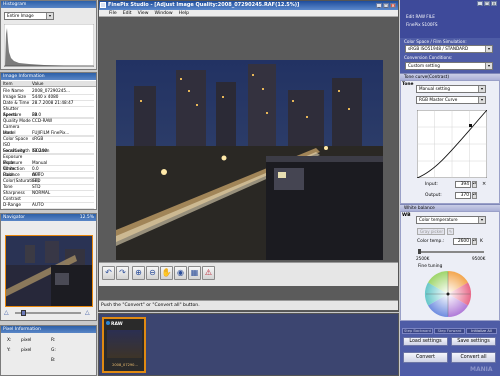  What do you see at coordinates (113, 13) in the screenshot?
I see `menu-item-file: File` at bounding box center [113, 13].